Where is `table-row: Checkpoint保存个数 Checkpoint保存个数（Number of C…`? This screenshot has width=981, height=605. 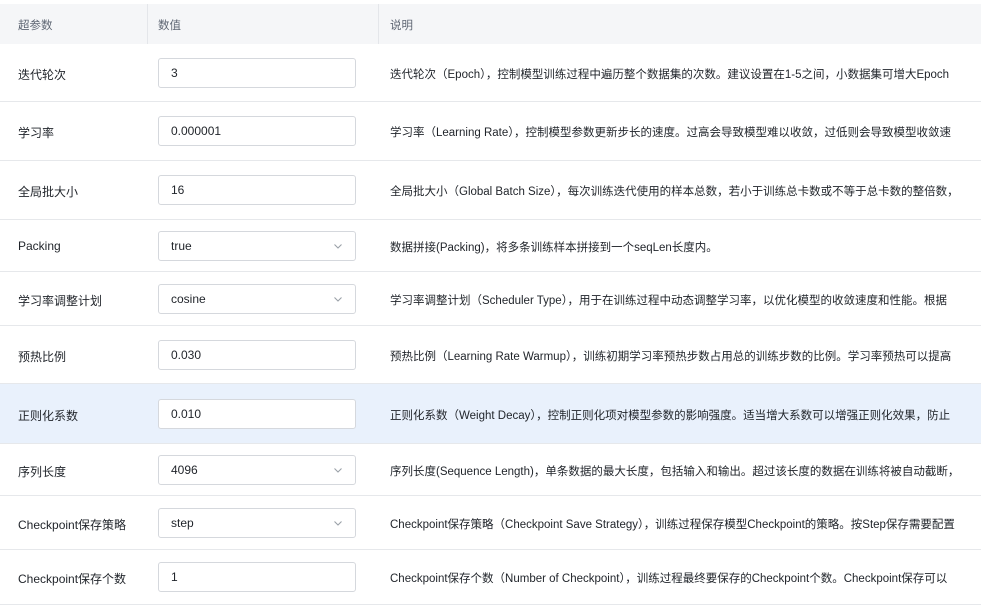 table-row: Checkpoint保存个数 Checkpoint保存个数（Number of C… is located at coordinates (490, 577).